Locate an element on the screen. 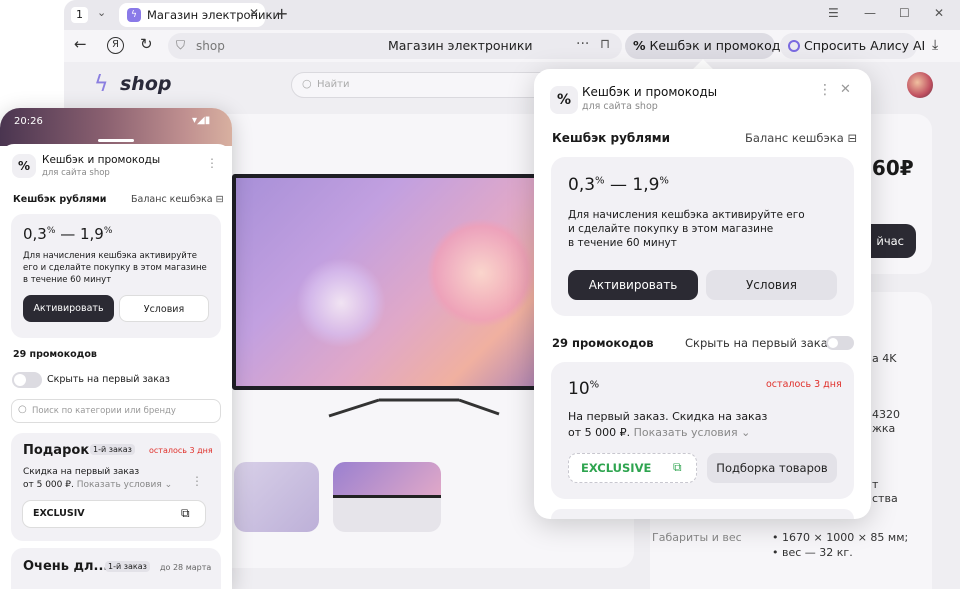  promo-code-box: EXCLUSIVE ⧉ is located at coordinates (632, 468).